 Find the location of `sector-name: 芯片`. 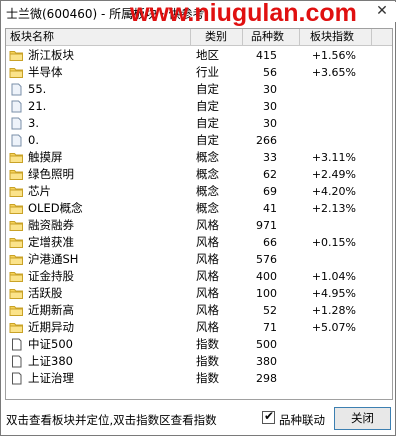

sector-name: 芯片 is located at coordinates (39, 191).